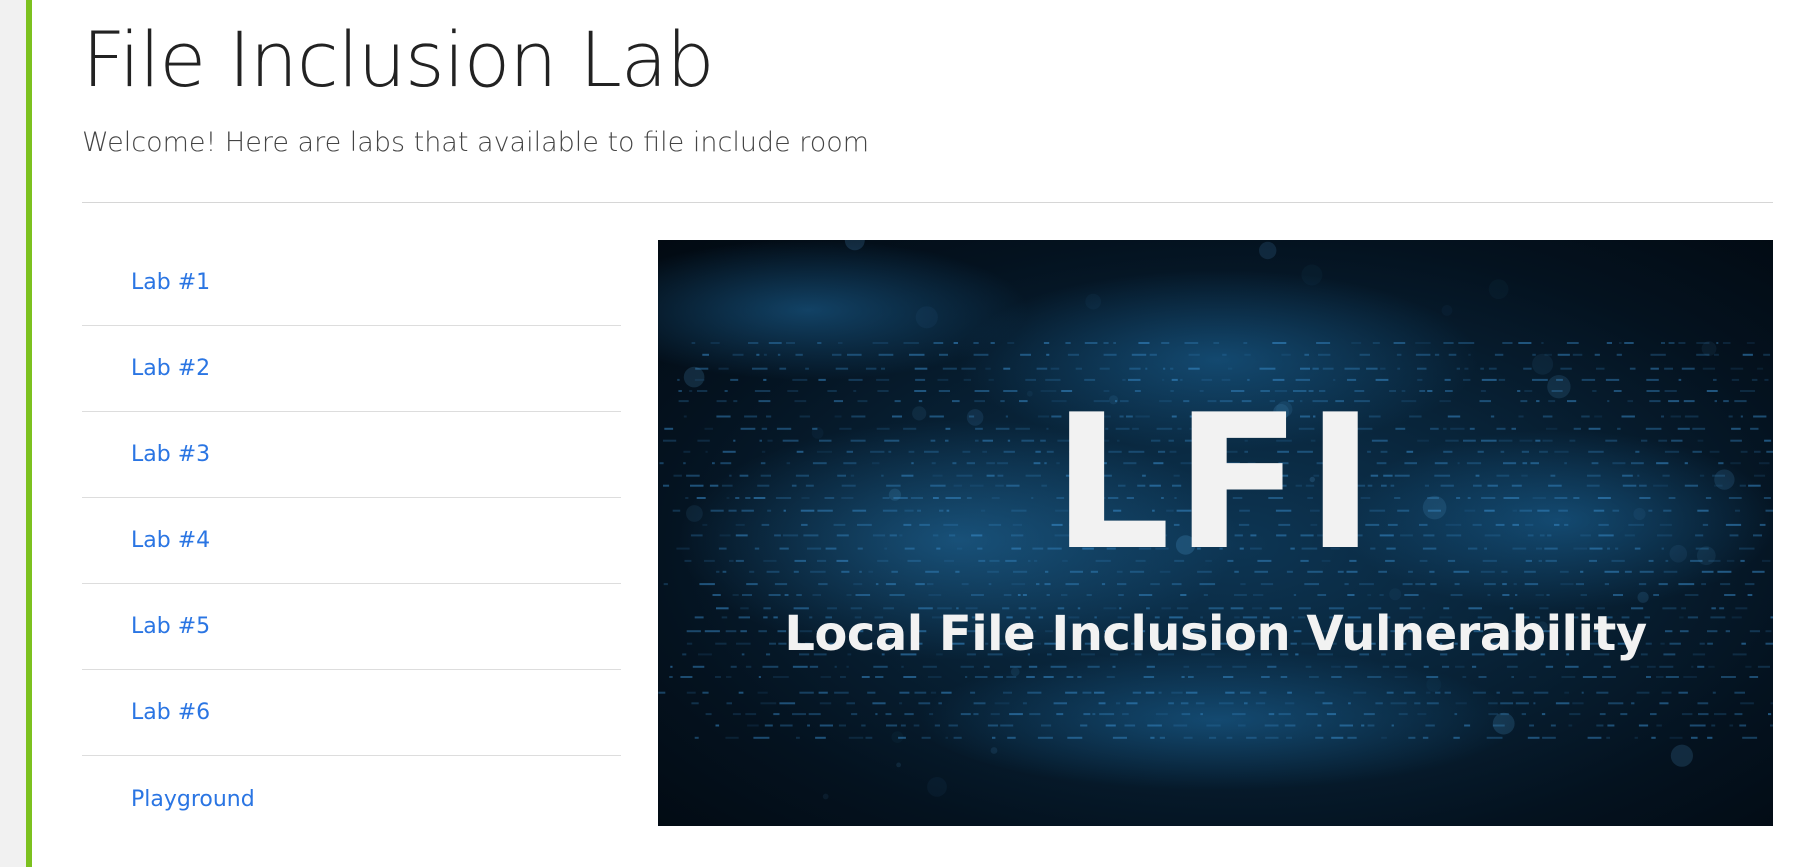 The image size is (1795, 867). I want to click on lab-list-item: Lab #2, so click(351, 369).